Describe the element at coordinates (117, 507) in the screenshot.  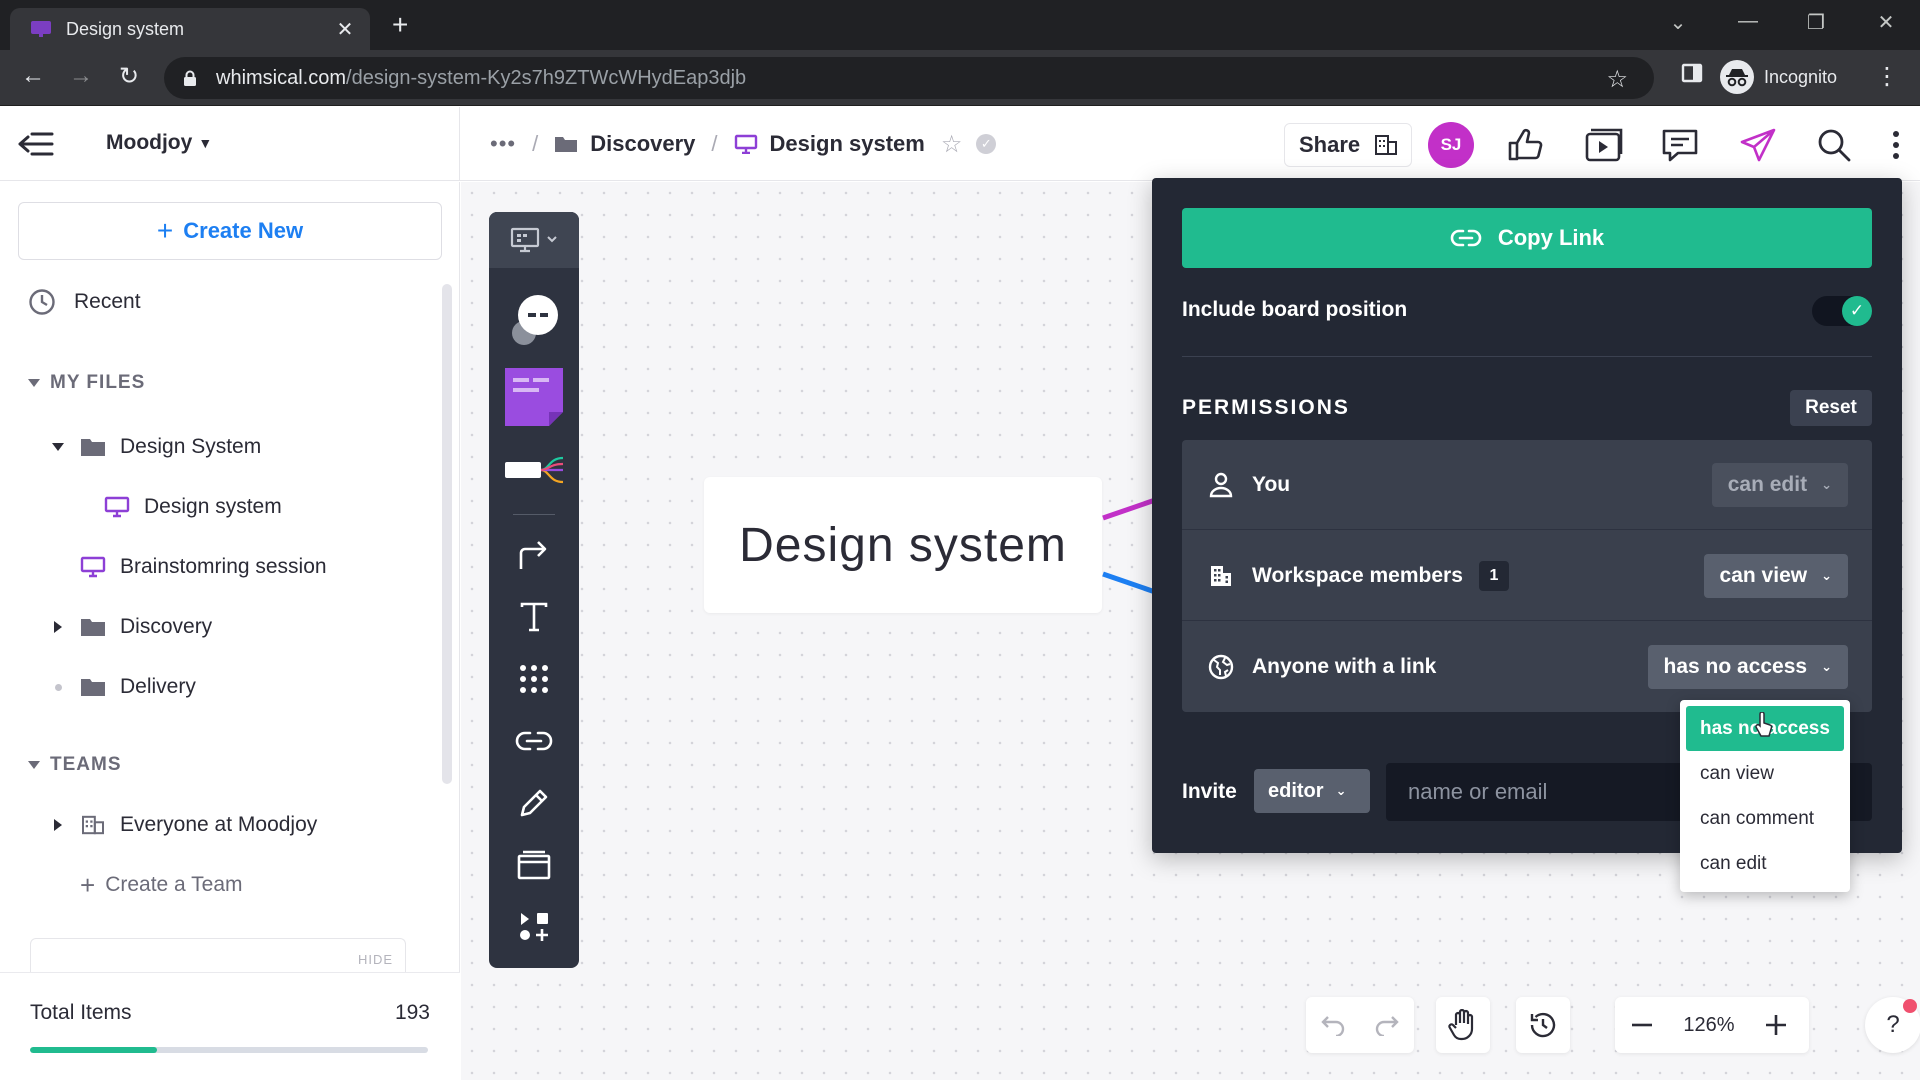
I see `board-icon` at that location.